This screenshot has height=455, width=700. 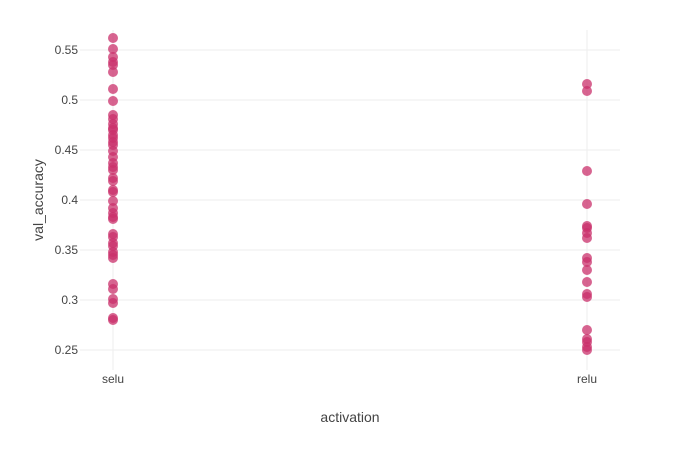 I want to click on x-axis-title: activation, so click(x=349, y=417).